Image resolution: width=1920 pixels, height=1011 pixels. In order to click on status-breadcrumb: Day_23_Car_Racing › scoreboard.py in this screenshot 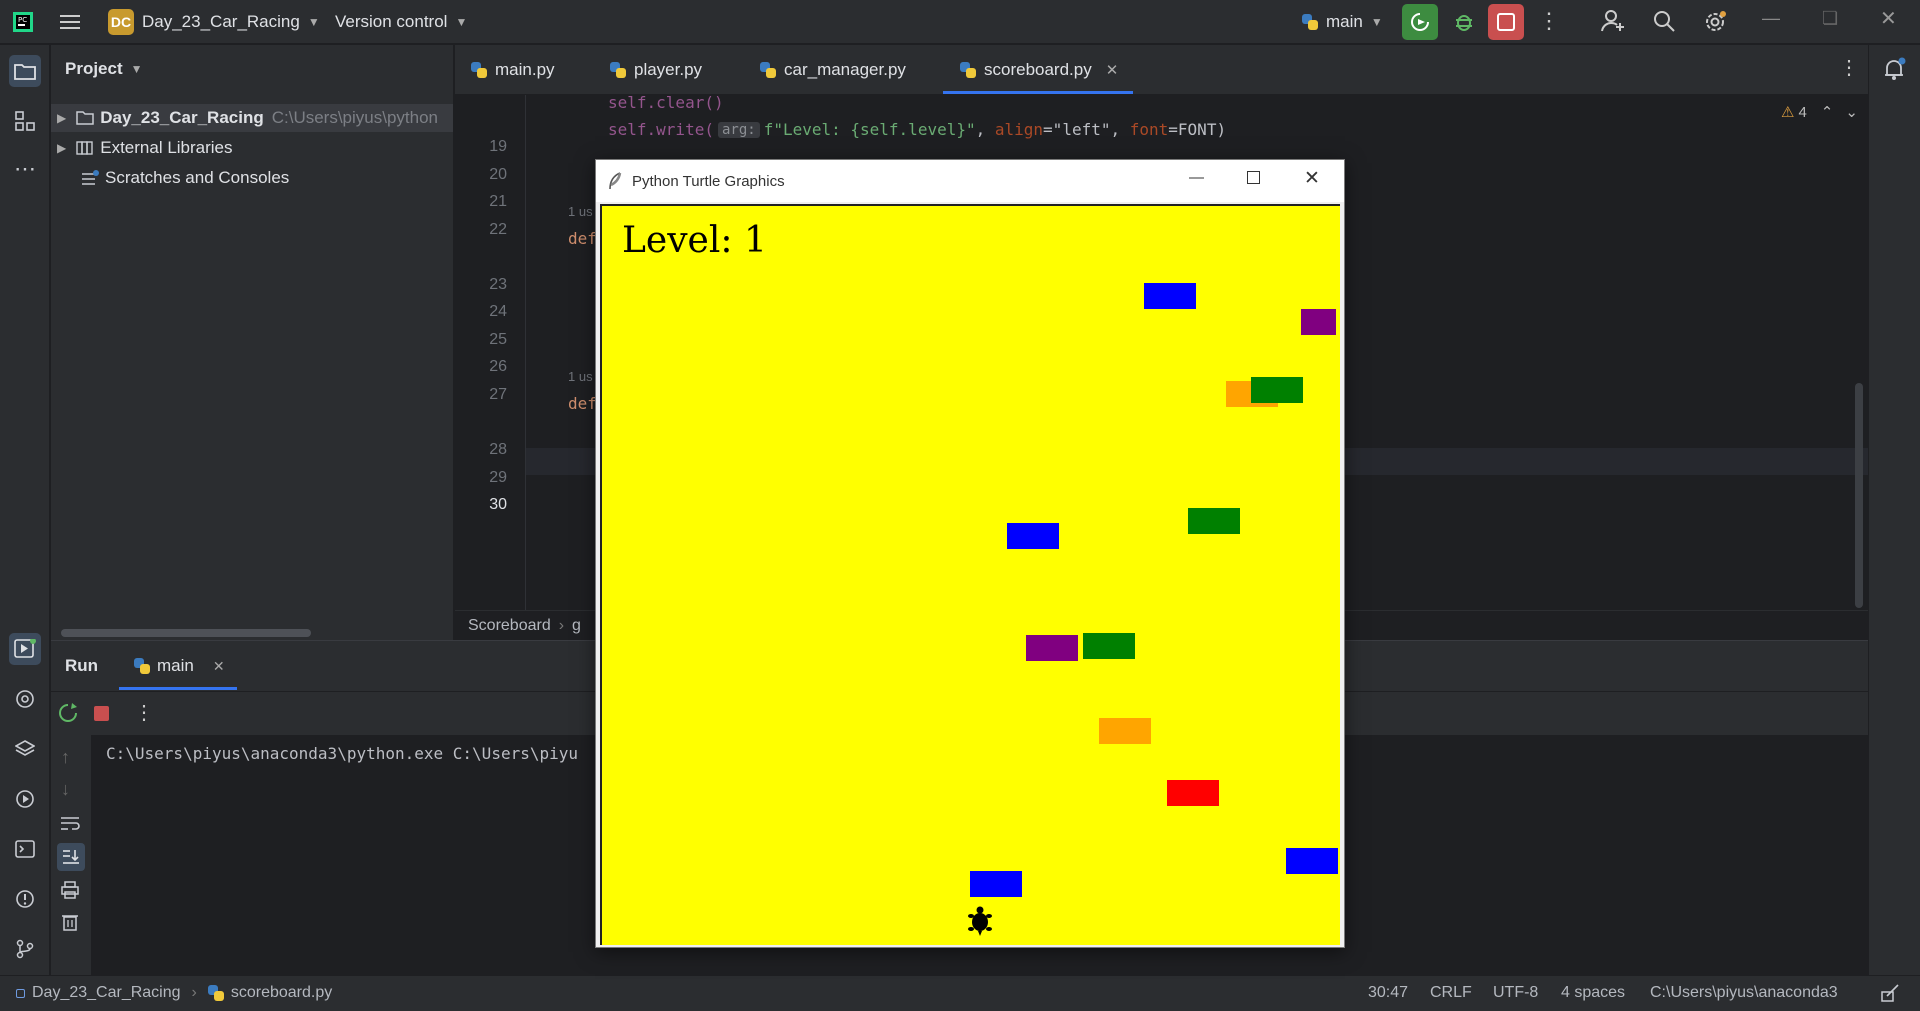, I will do `click(174, 993)`.